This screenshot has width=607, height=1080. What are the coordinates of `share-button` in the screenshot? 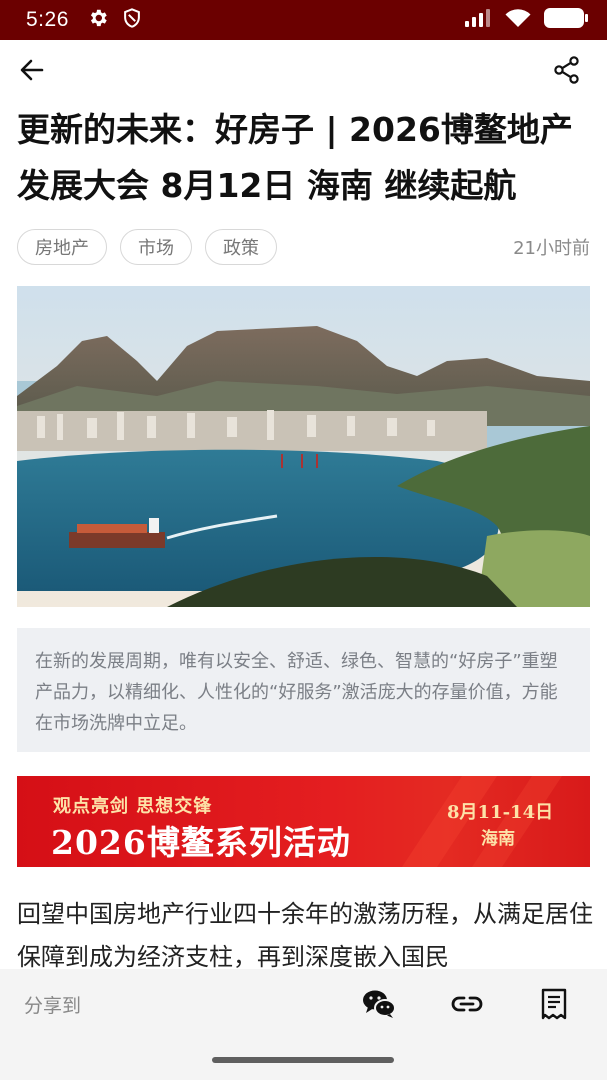 It's located at (567, 70).